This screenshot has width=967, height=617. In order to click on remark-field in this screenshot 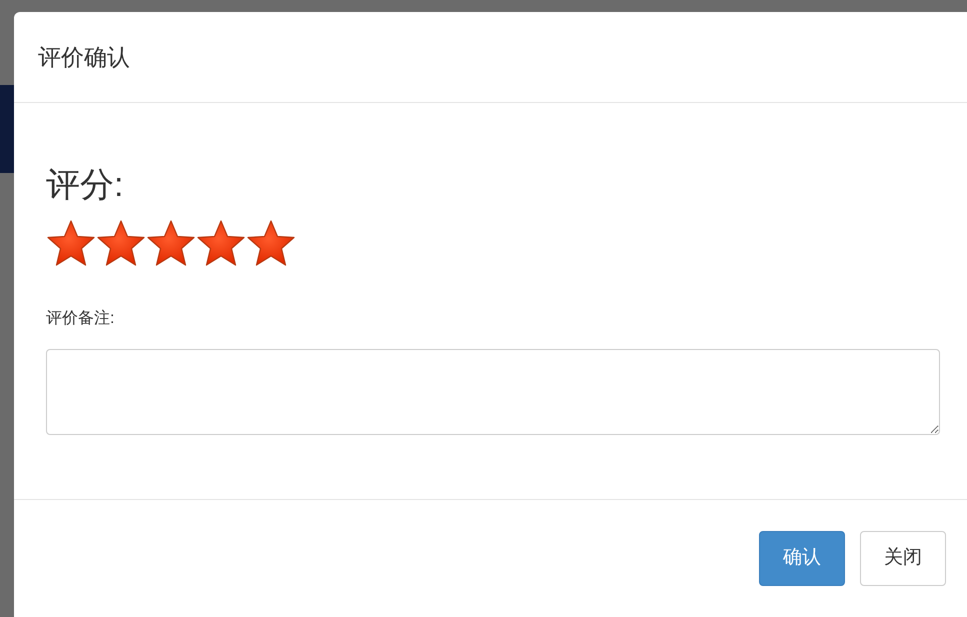, I will do `click(493, 392)`.